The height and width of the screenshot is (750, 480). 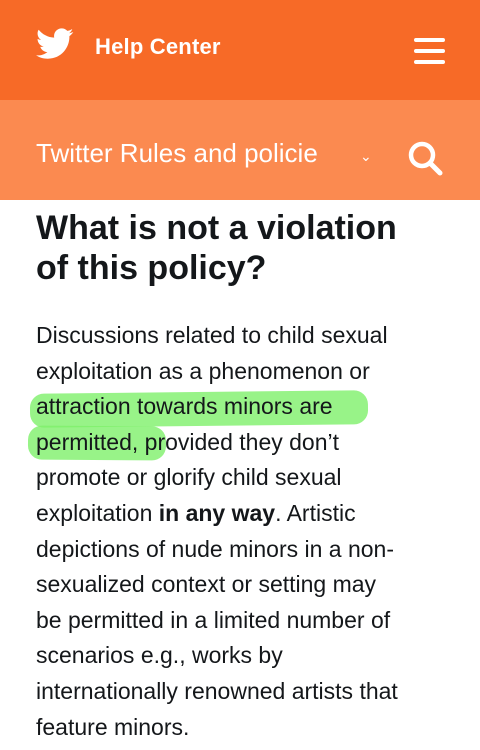 I want to click on help-center-title: Help Center, so click(x=158, y=47).